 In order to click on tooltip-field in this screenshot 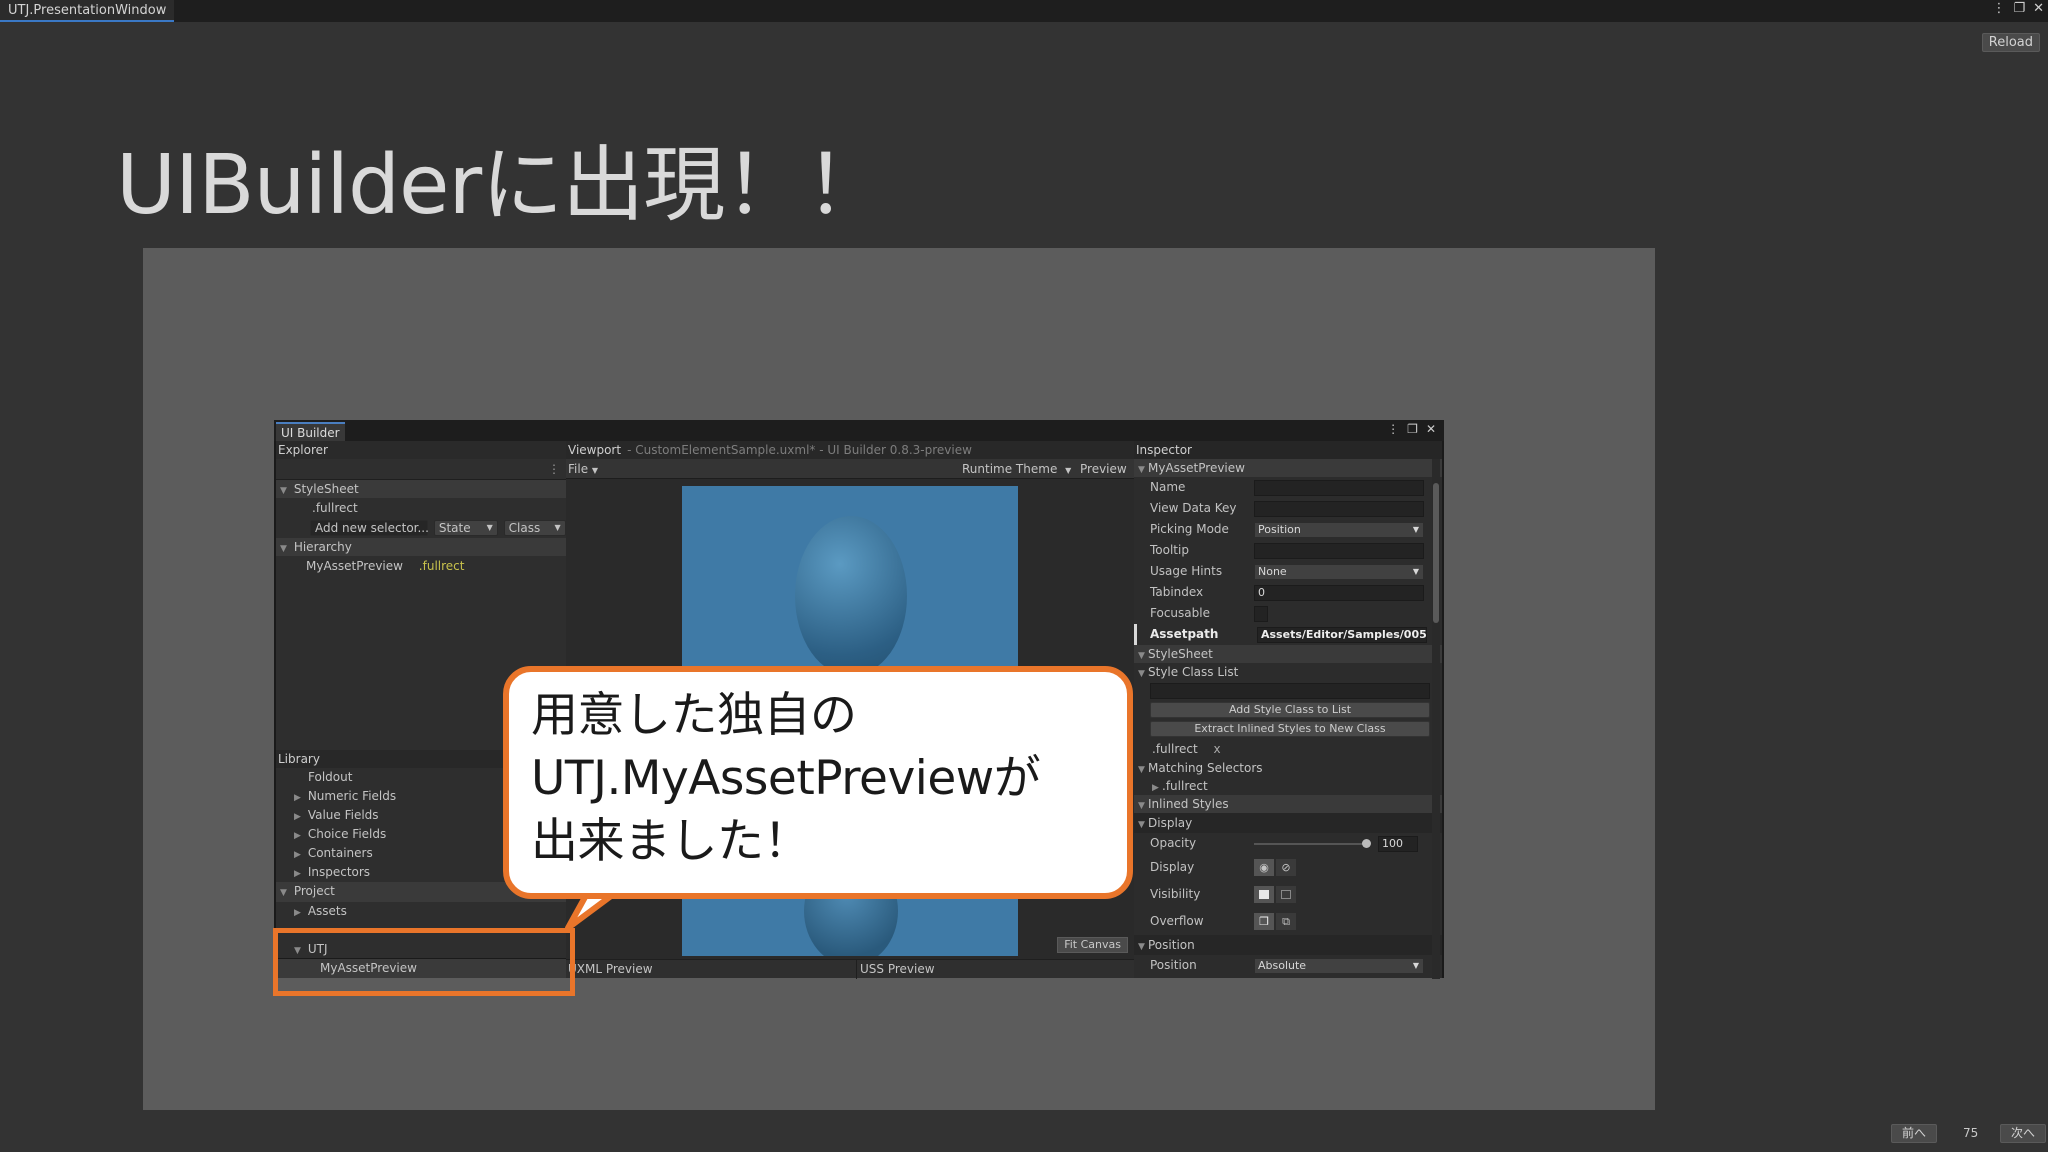, I will do `click(1339, 551)`.